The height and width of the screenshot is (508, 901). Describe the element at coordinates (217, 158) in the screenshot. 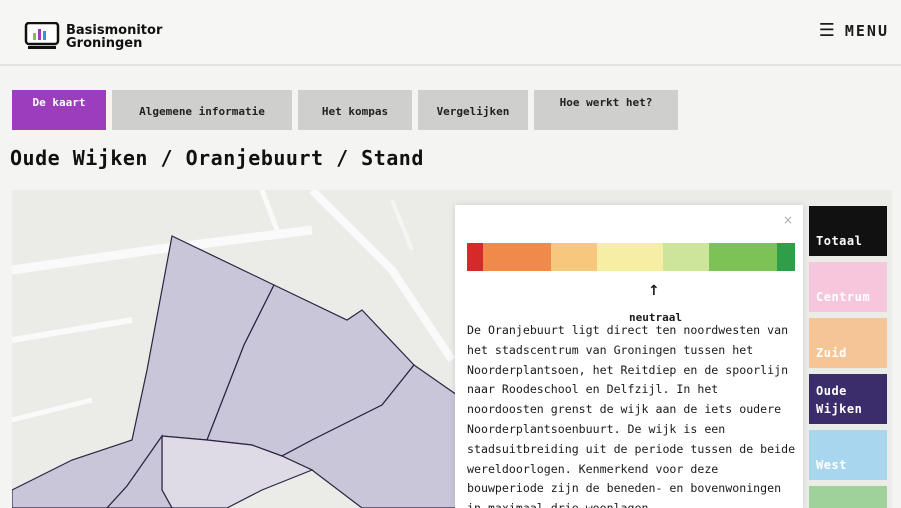

I see `page-title: Oude Wijken / Oranjebuurt / Stand` at that location.